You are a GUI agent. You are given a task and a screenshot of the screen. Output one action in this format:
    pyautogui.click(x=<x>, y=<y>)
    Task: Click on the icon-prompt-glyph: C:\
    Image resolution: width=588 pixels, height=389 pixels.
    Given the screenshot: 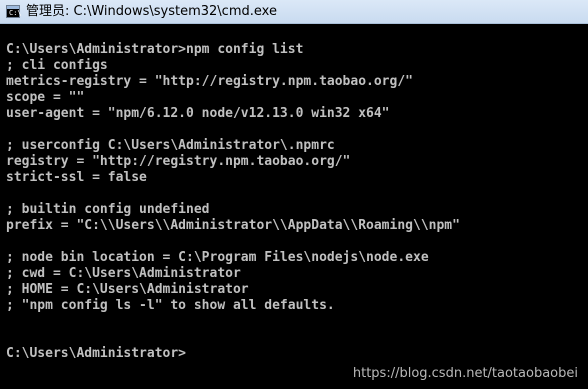 What is the action you would take?
    pyautogui.click(x=15, y=13)
    